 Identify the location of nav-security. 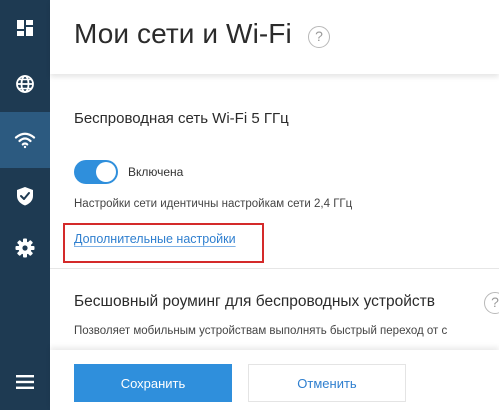
(25, 196).